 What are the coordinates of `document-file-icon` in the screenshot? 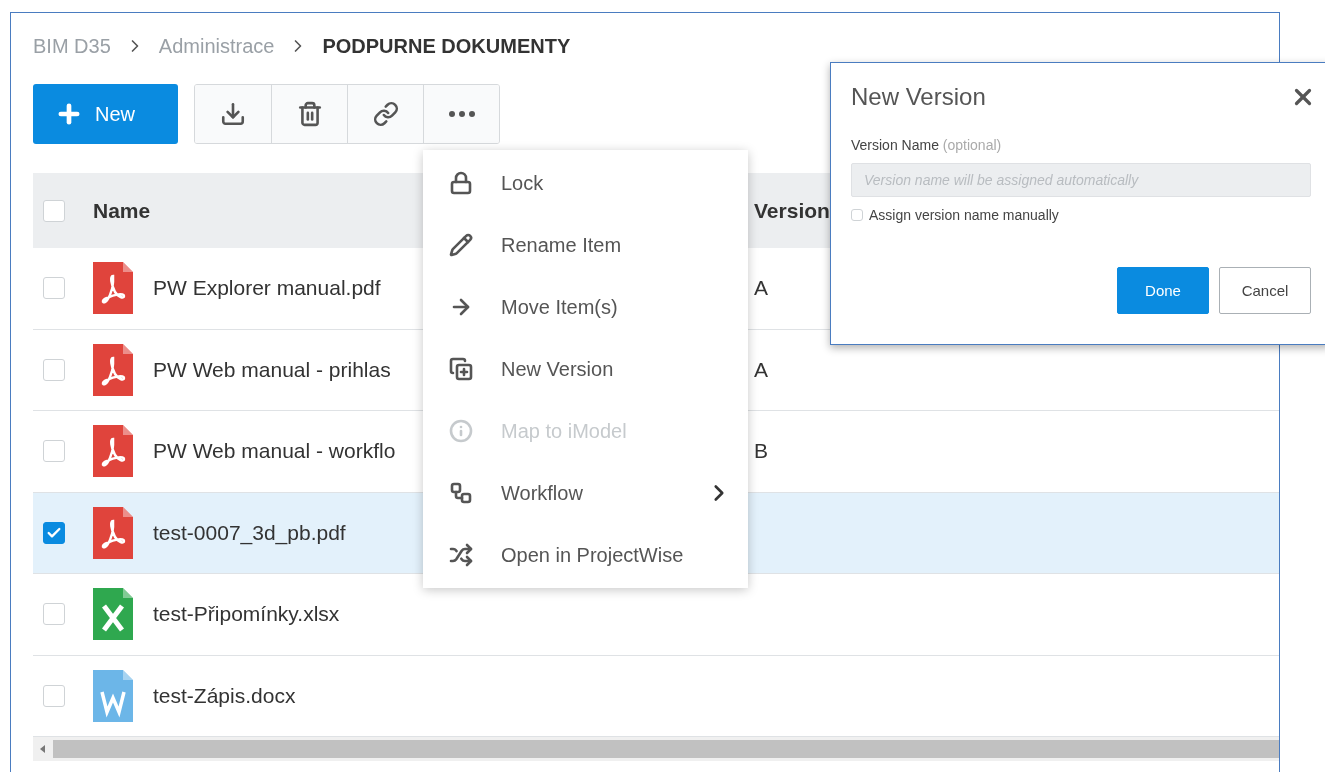 It's located at (113, 695).